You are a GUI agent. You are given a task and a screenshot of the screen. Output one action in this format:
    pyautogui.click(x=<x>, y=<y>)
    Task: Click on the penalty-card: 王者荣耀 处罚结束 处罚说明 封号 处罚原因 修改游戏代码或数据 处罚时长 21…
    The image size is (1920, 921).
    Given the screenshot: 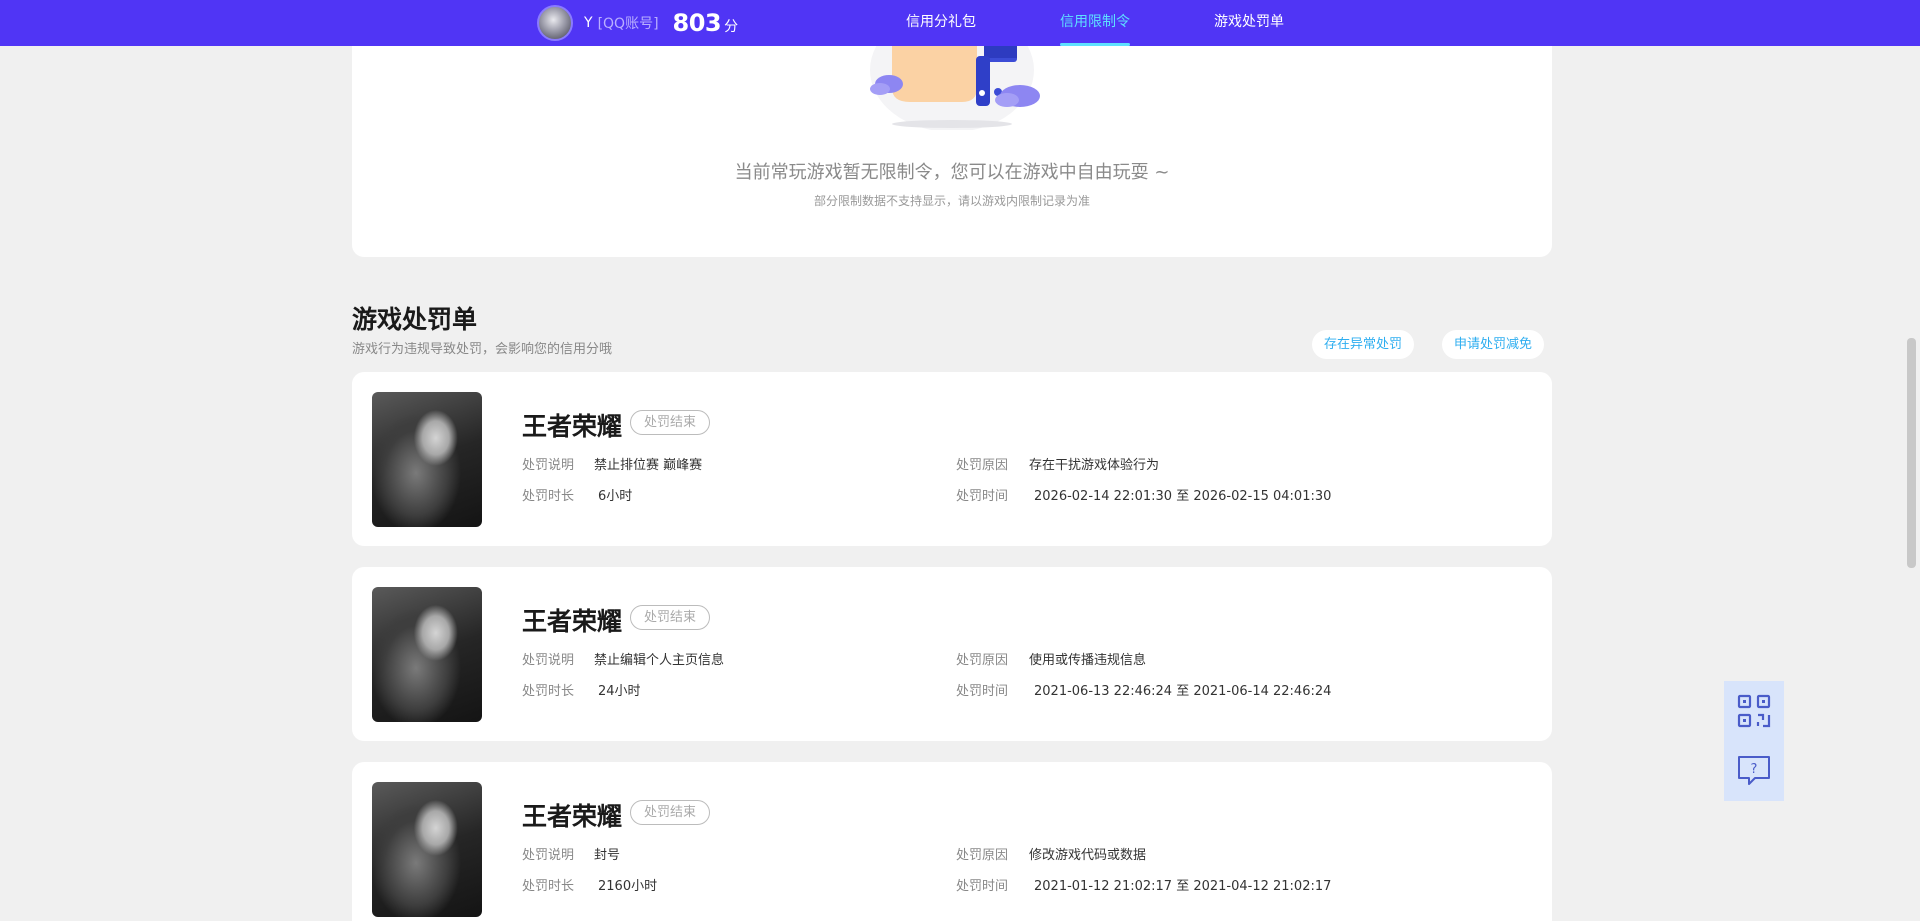 What is the action you would take?
    pyautogui.click(x=952, y=841)
    